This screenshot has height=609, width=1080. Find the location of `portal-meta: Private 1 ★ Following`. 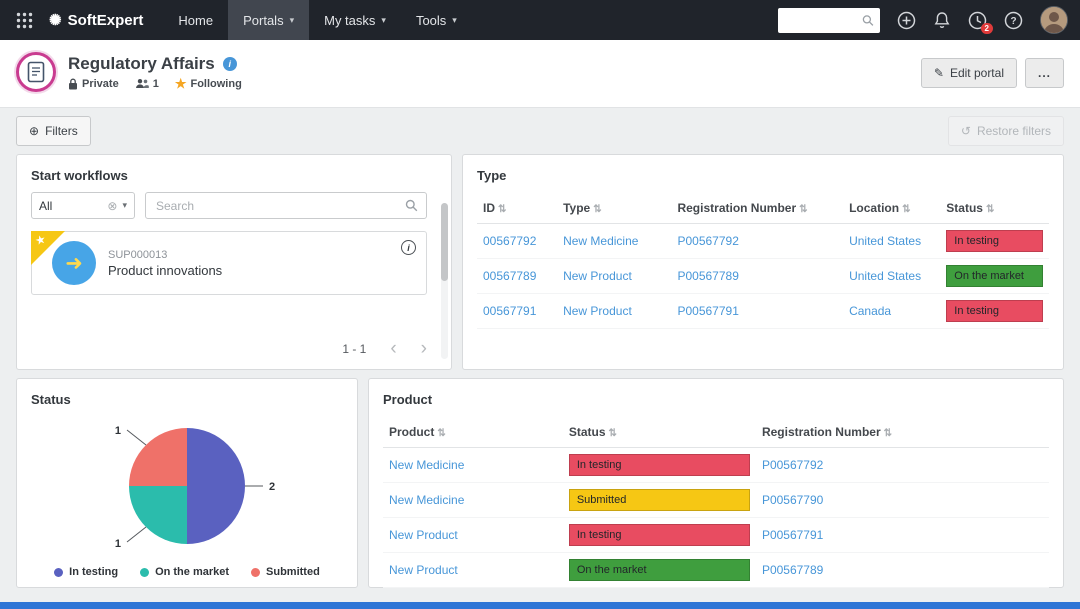

portal-meta: Private 1 ★ Following is located at coordinates (155, 83).